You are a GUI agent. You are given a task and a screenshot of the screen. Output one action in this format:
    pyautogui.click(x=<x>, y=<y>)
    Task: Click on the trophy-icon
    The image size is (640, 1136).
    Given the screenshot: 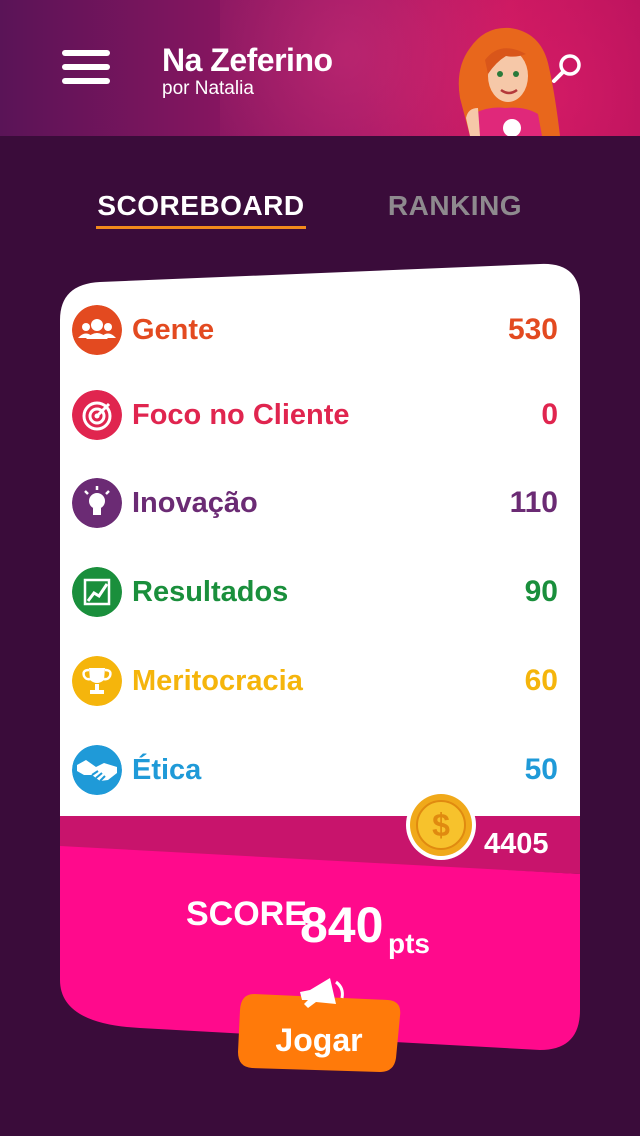 What is the action you would take?
    pyautogui.click(x=97, y=681)
    